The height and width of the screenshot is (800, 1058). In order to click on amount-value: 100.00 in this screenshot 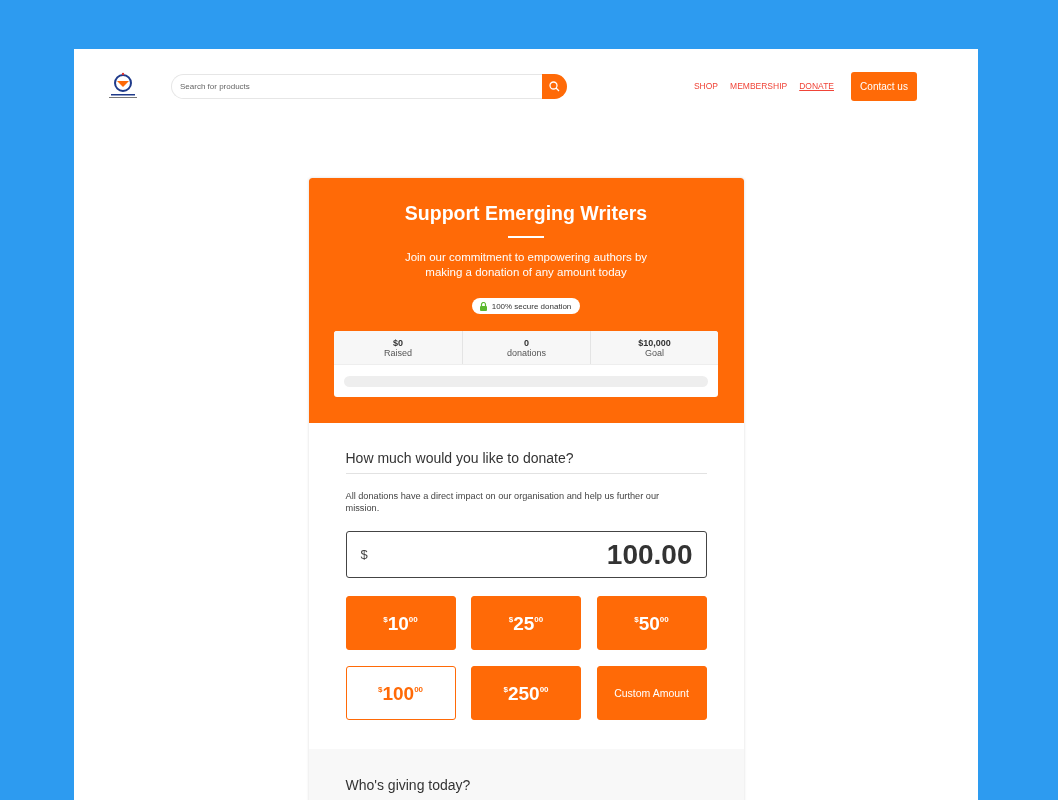, I will do `click(649, 554)`.